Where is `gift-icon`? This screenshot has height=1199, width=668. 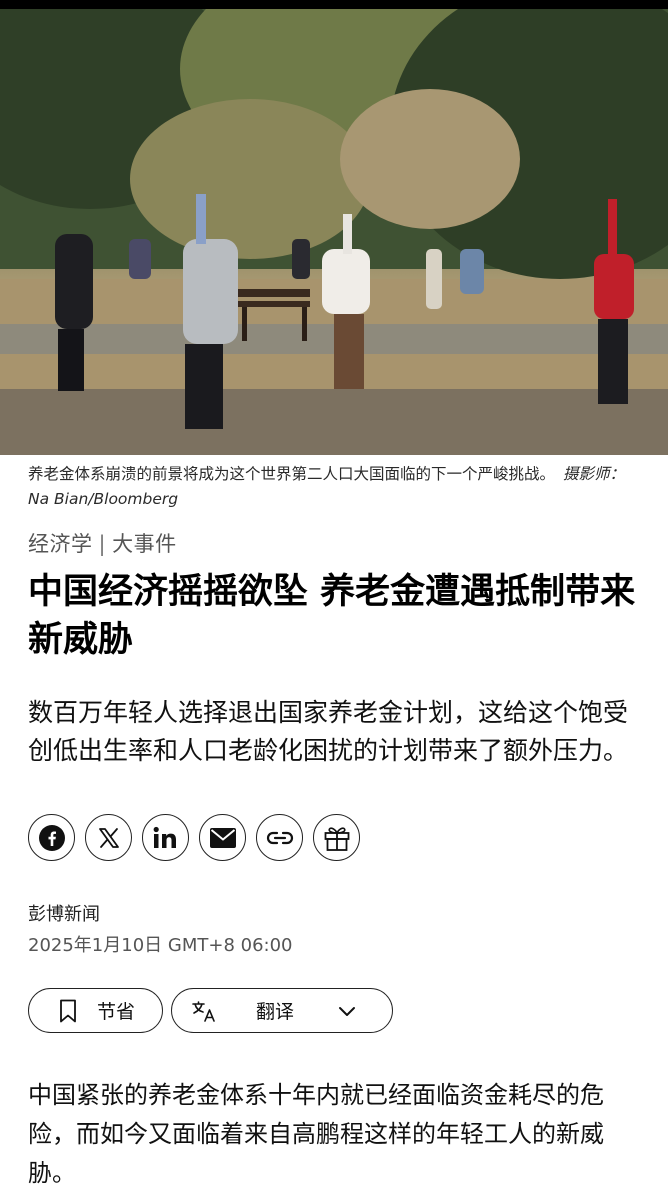 gift-icon is located at coordinates (336, 838).